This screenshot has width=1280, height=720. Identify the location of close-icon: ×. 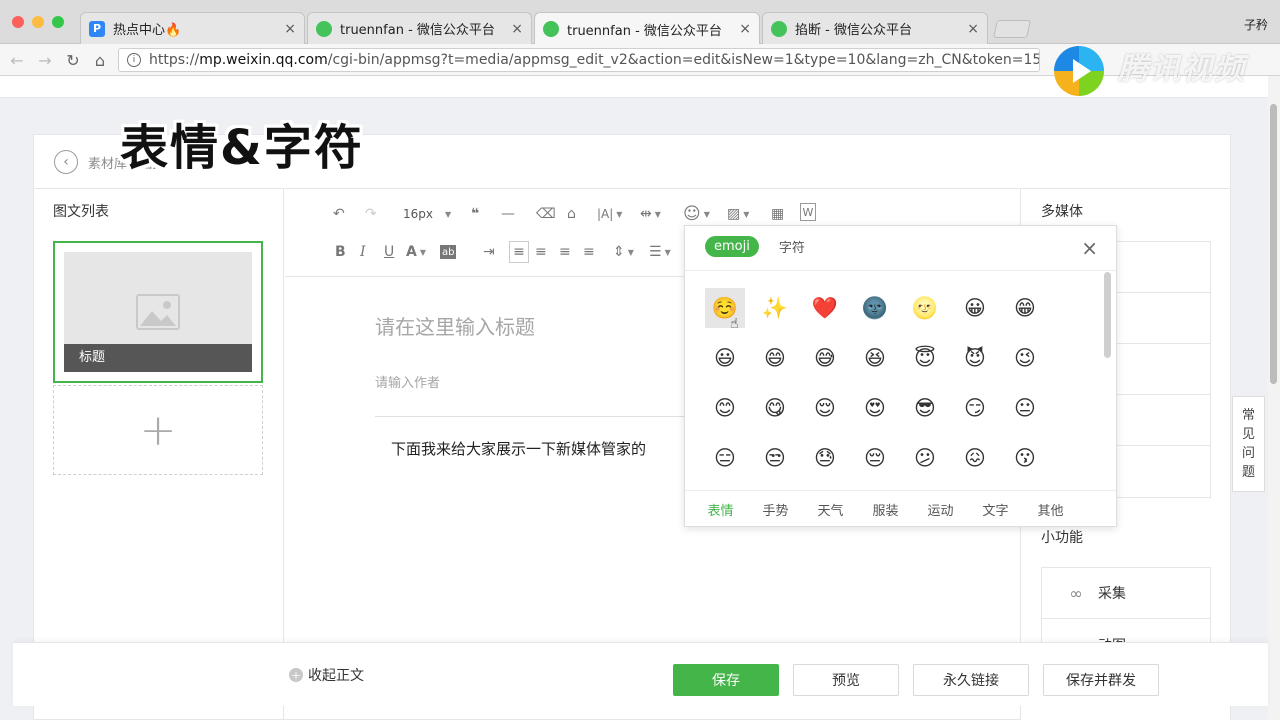
(1089, 248).